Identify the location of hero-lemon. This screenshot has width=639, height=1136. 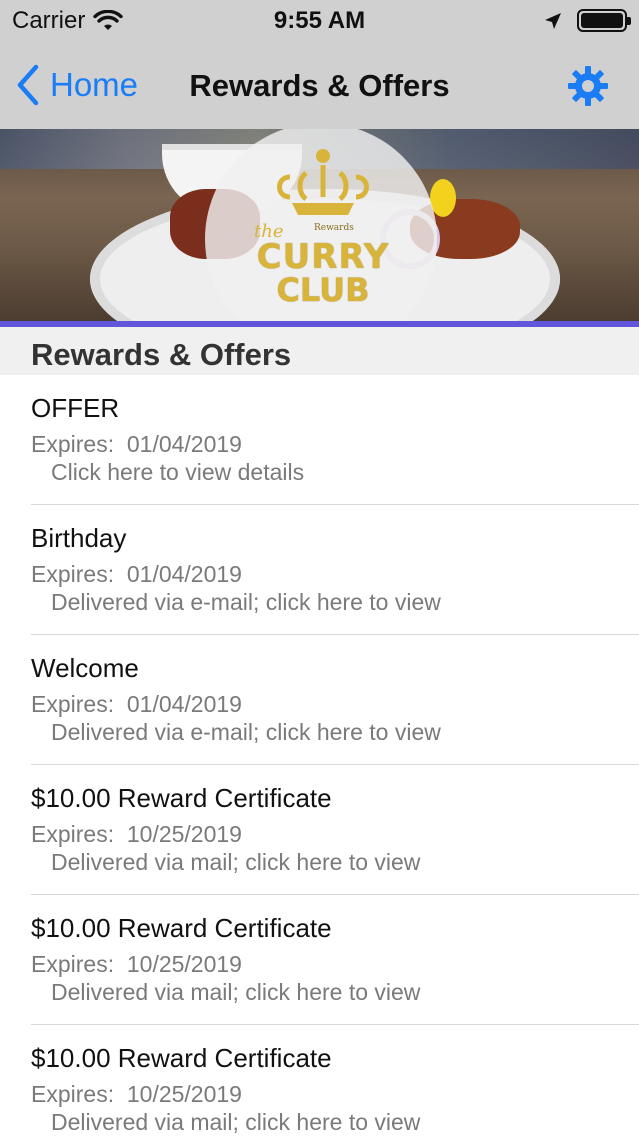
(443, 198).